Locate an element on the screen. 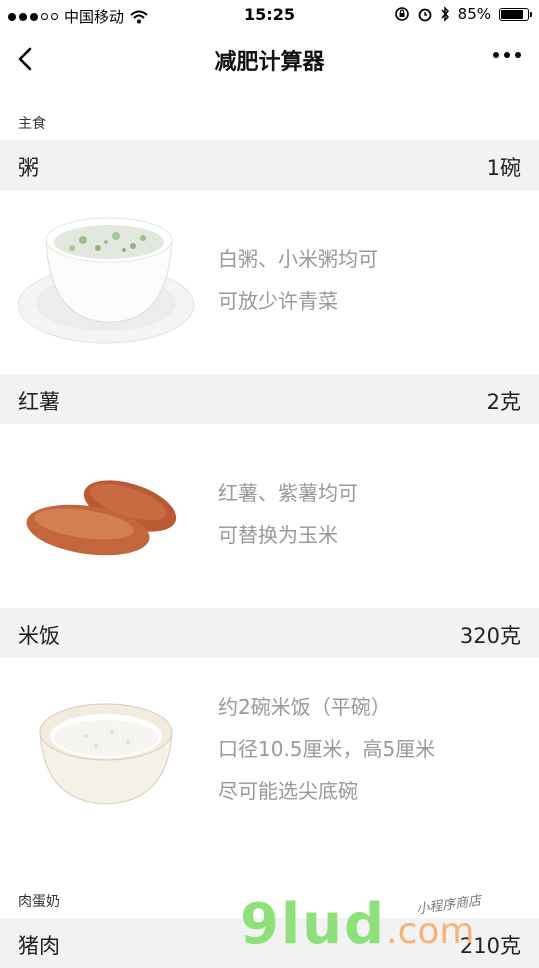 Image resolution: width=539 pixels, height=968 pixels. description-line: 尽可能选尖底碗 is located at coordinates (288, 791).